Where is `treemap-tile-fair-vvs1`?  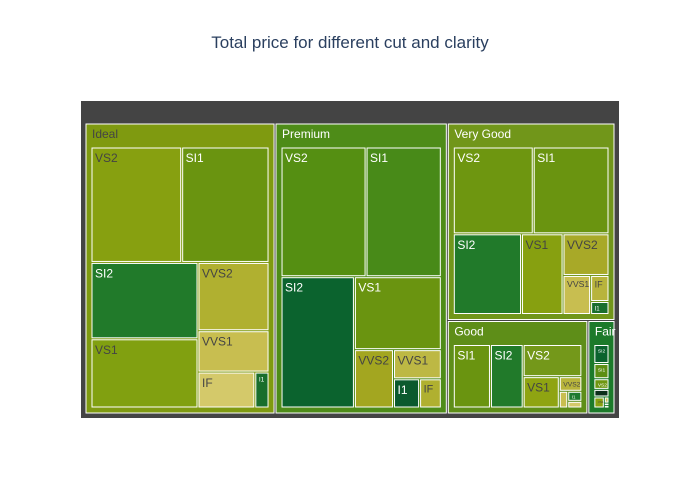
treemap-tile-fair-vvs1 is located at coordinates (606, 404).